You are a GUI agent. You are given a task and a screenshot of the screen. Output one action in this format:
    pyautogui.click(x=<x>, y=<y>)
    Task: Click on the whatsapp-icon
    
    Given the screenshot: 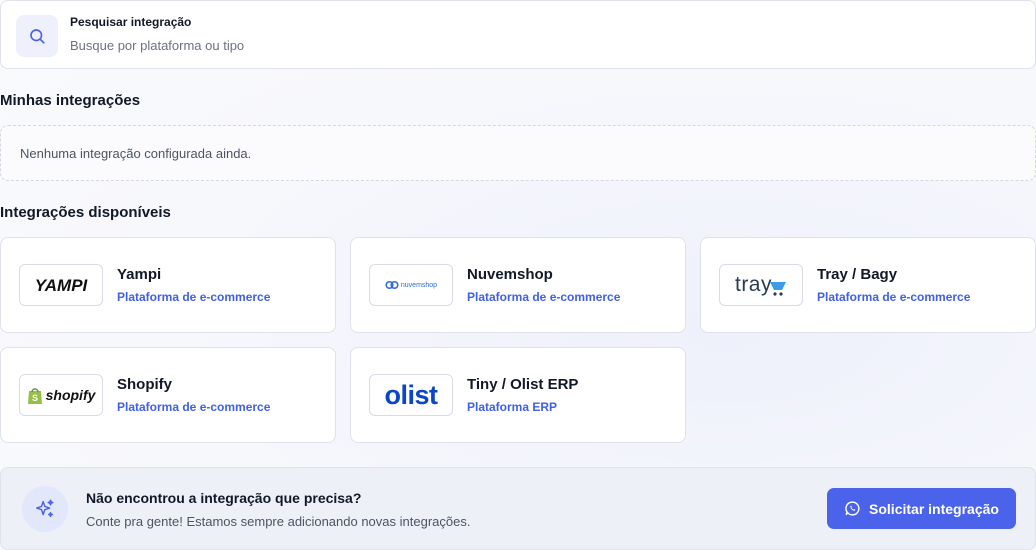 What is the action you would take?
    pyautogui.click(x=852, y=508)
    